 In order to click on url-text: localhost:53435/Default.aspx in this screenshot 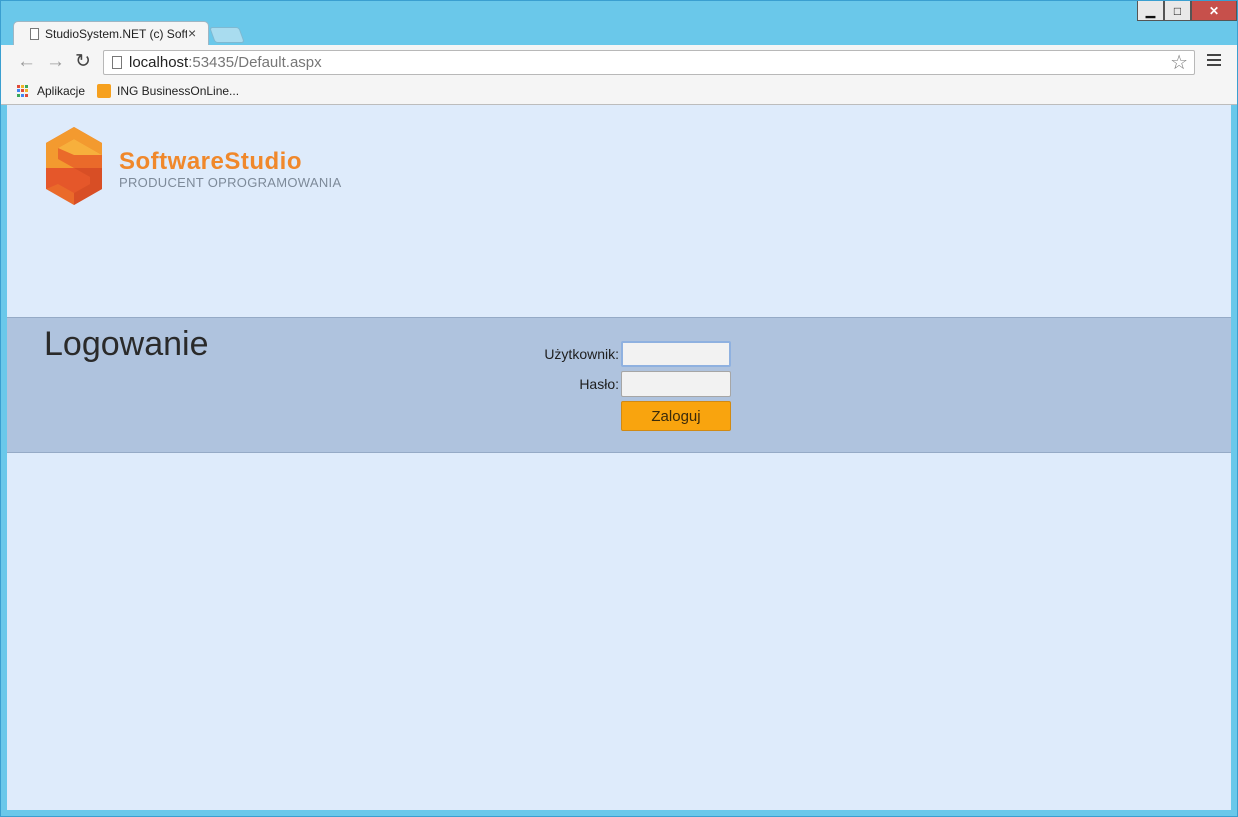, I will do `click(225, 62)`.